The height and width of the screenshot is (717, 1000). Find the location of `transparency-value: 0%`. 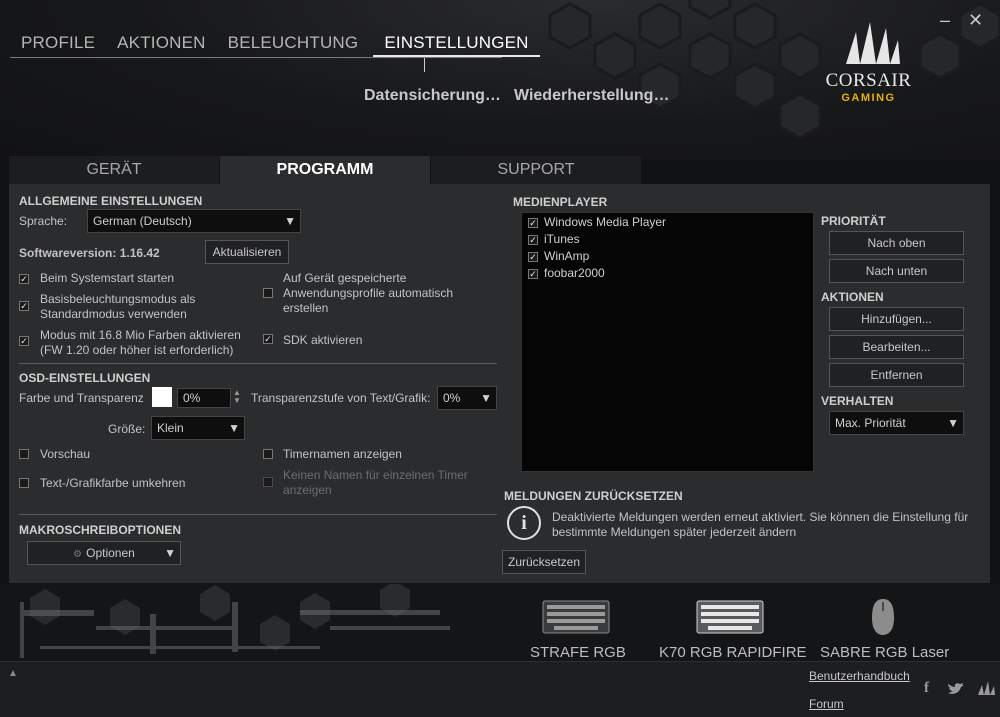

transparency-value: 0% is located at coordinates (192, 398).